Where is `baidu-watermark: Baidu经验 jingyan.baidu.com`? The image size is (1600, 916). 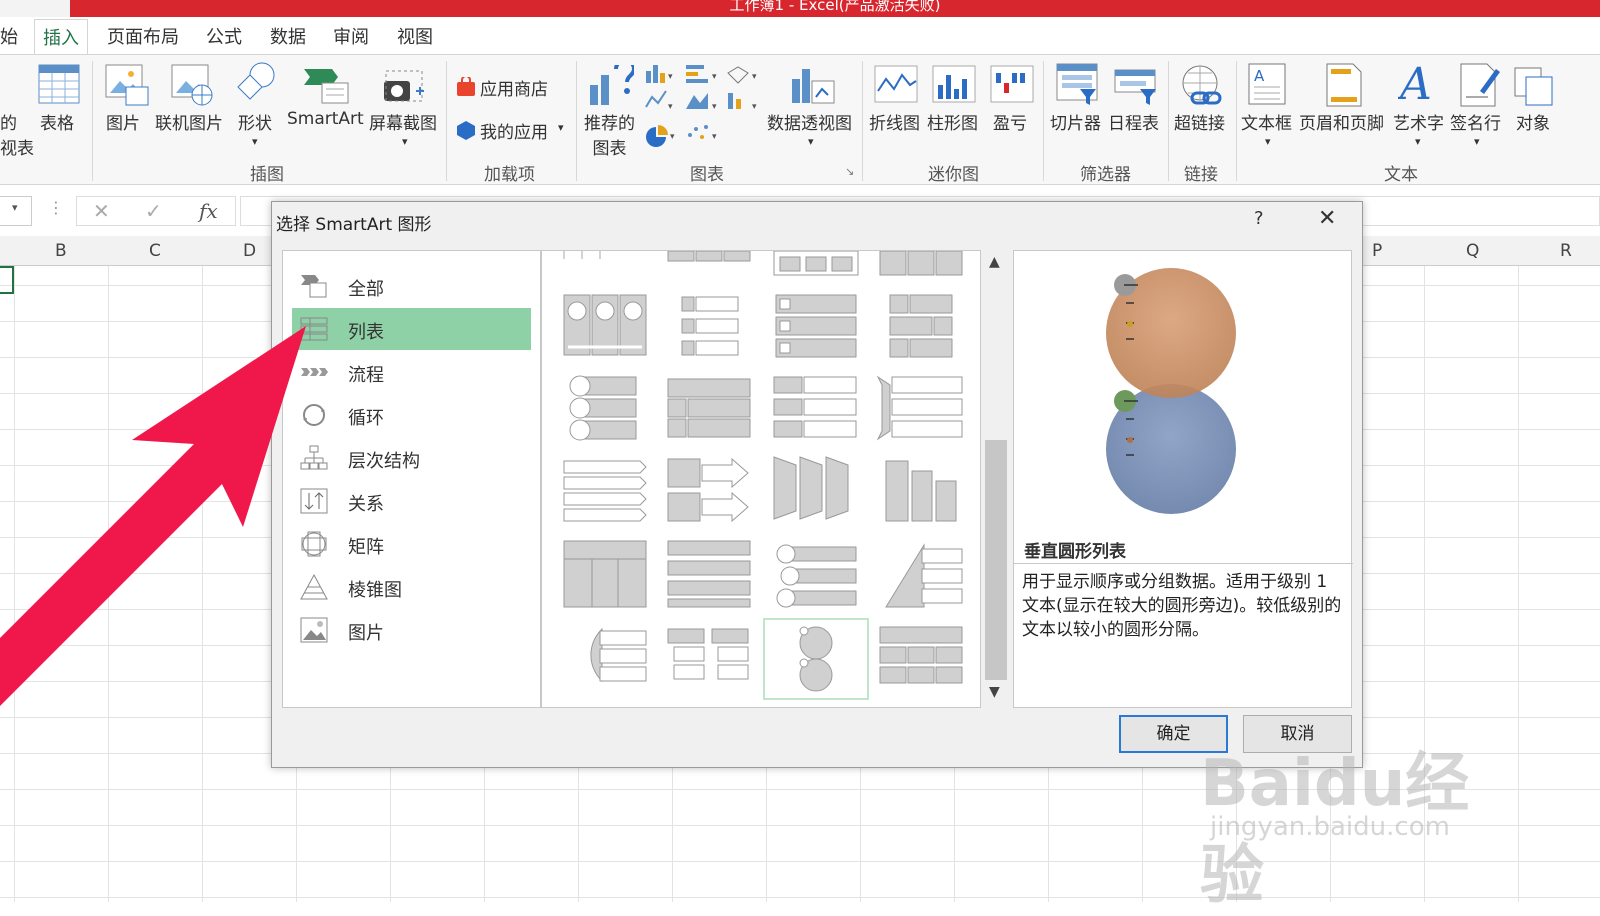
baidu-watermark: Baidu经验 jingyan.baidu.com is located at coordinates (1350, 815).